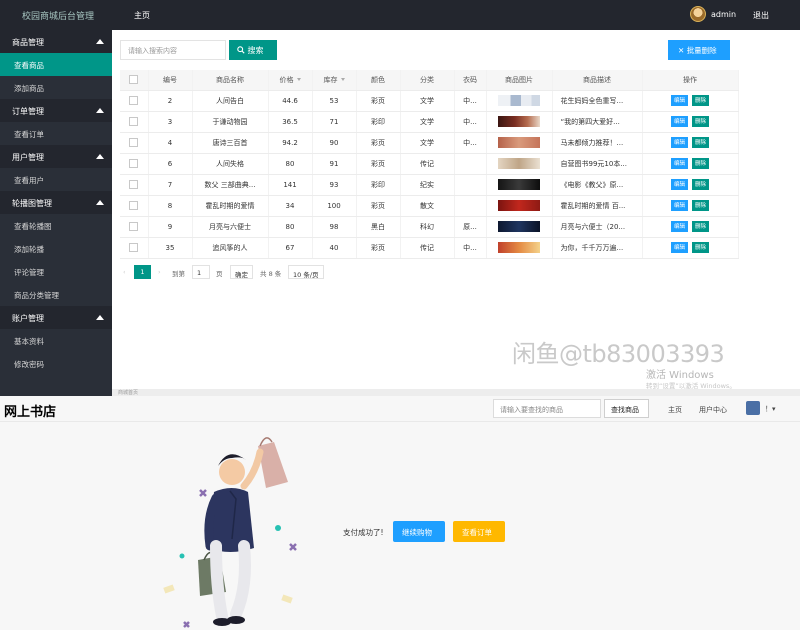  I want to click on cell-stock: 53, so click(334, 101).